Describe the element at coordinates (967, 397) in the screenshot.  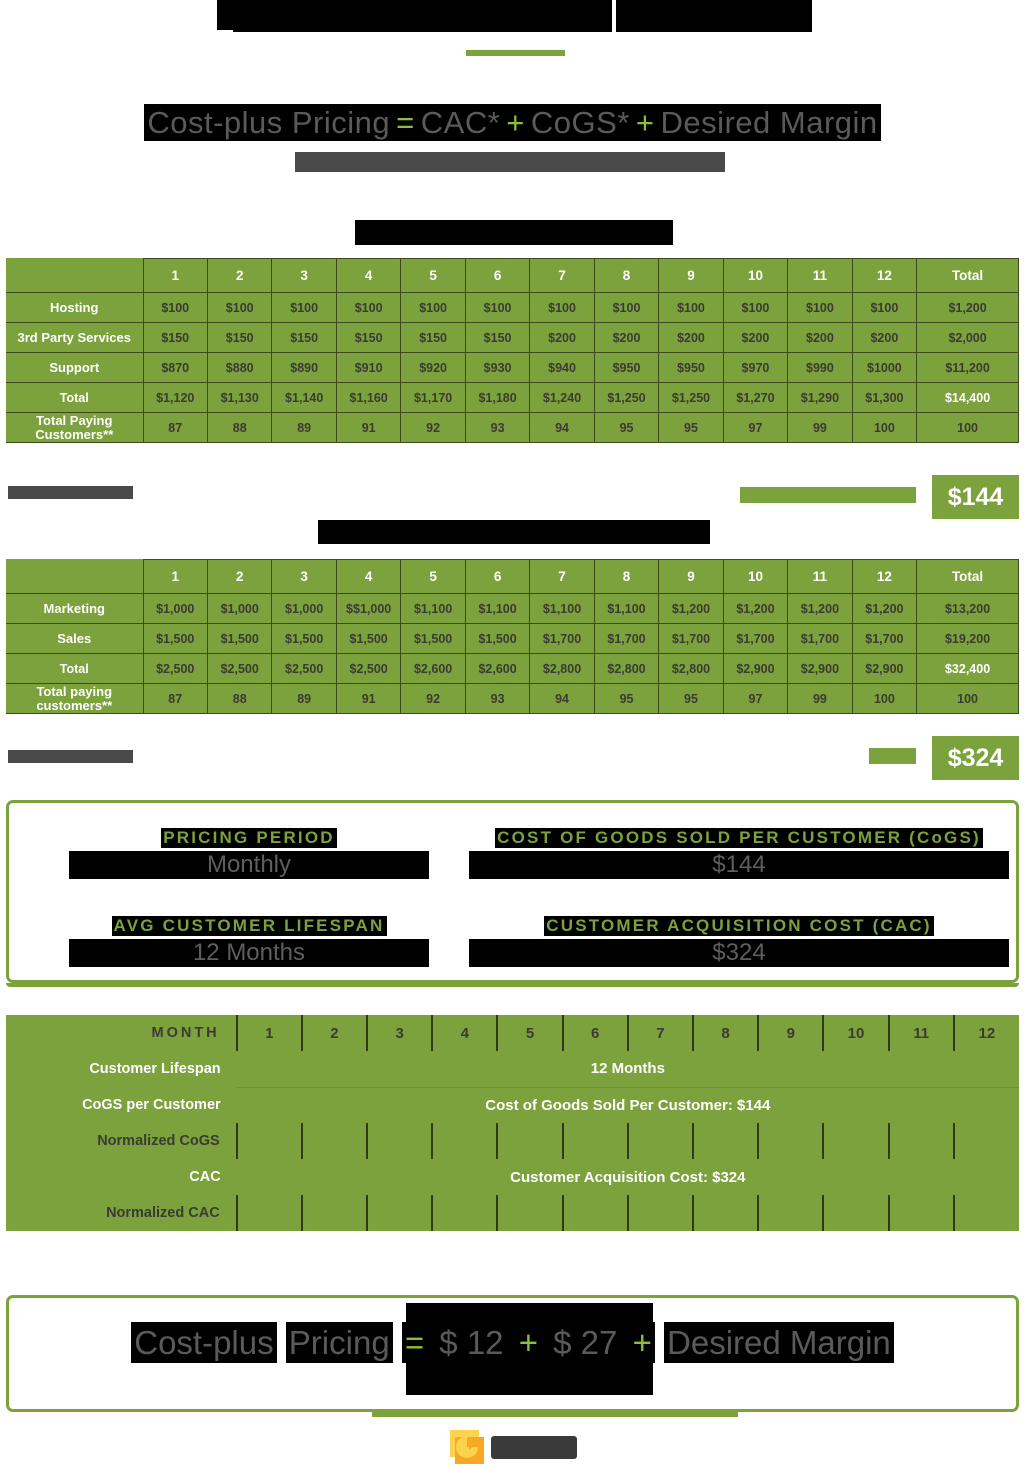
I see `row-total-cell: $14,400` at that location.